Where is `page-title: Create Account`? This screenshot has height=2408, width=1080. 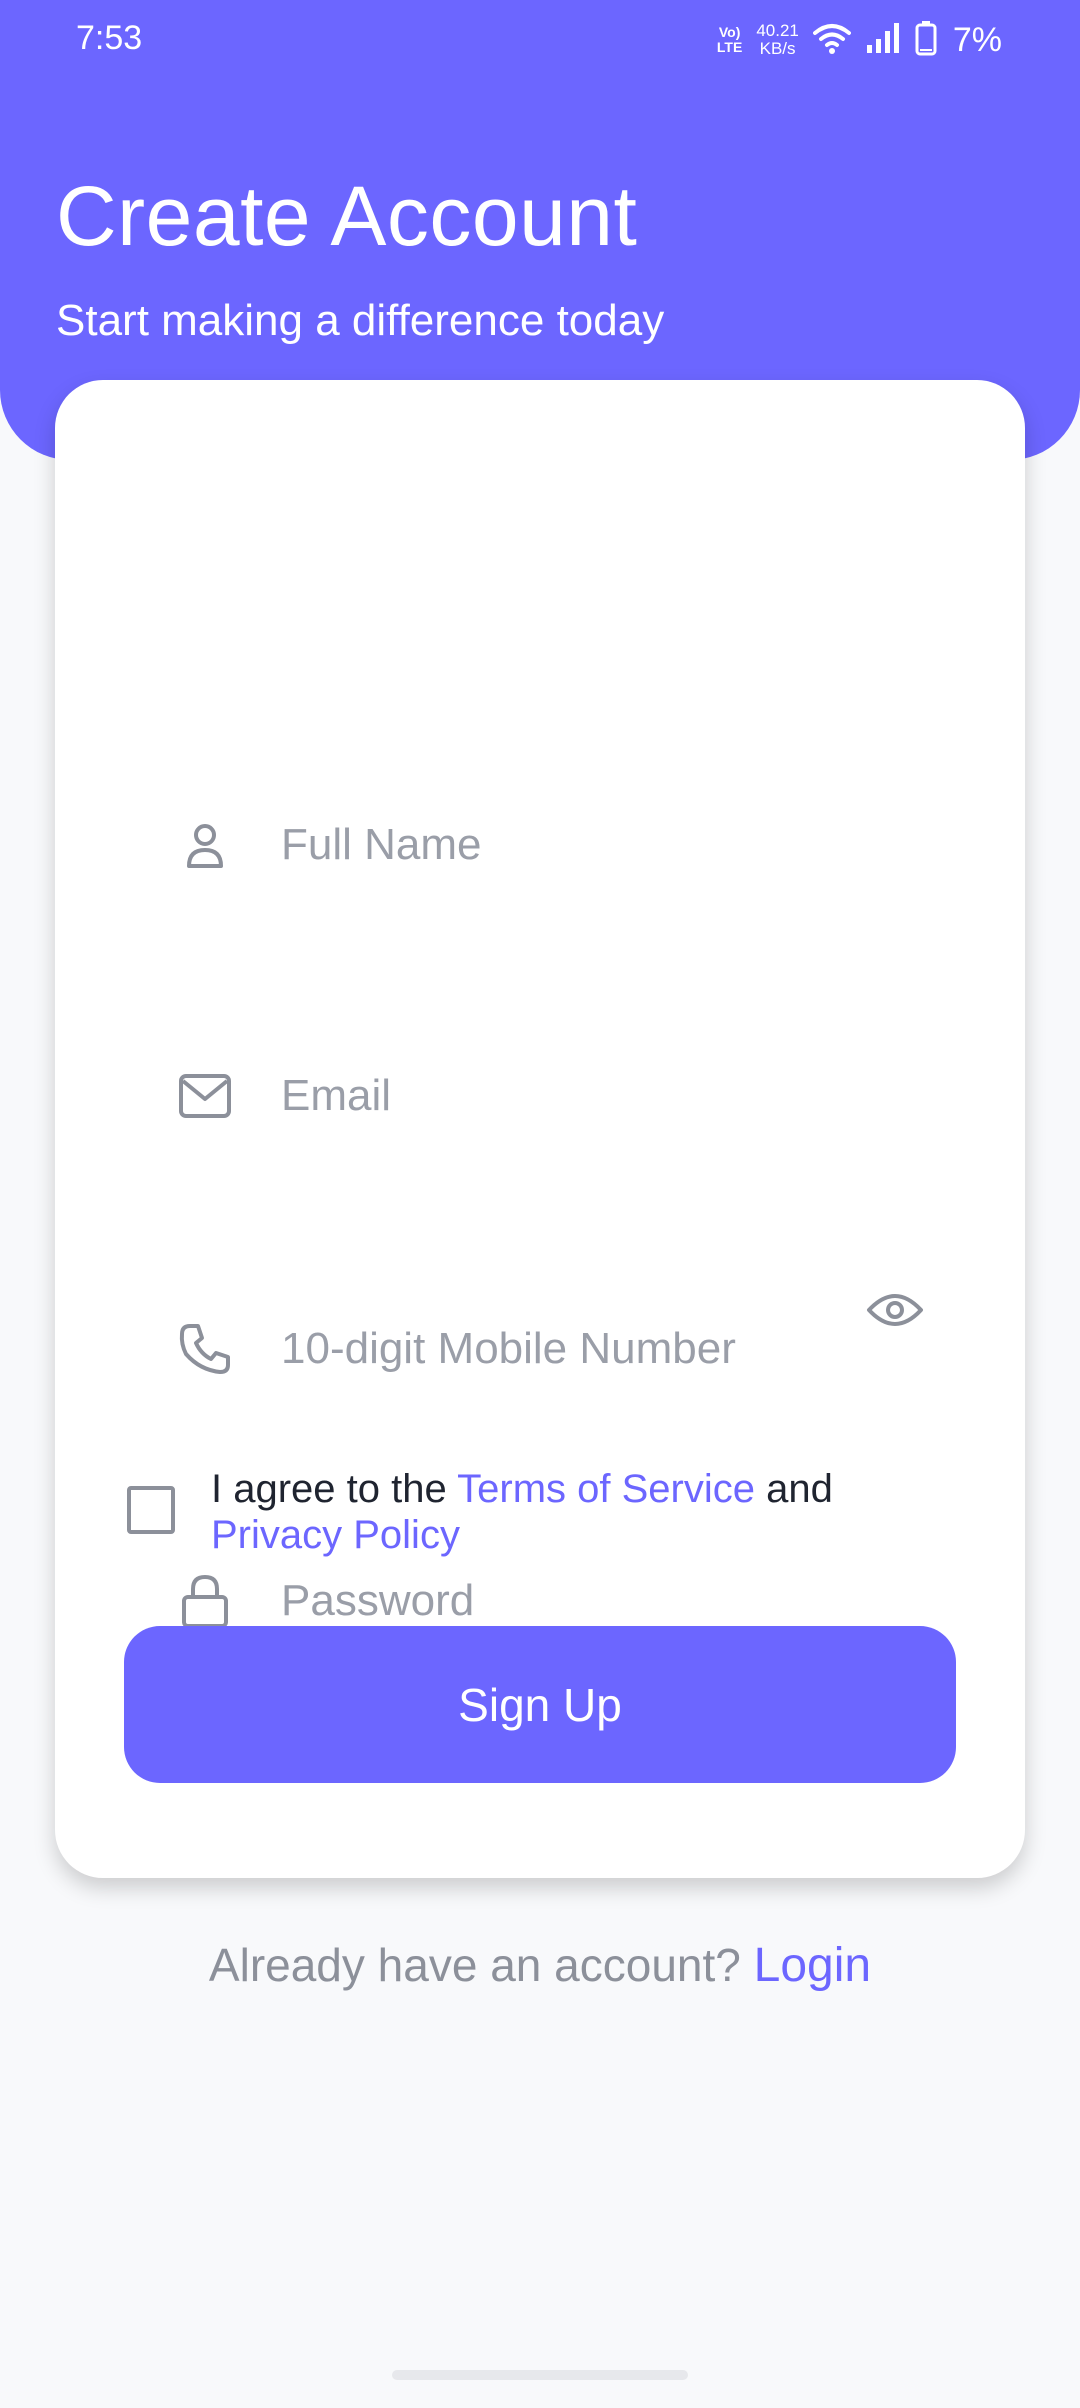
page-title: Create Account is located at coordinates (347, 216).